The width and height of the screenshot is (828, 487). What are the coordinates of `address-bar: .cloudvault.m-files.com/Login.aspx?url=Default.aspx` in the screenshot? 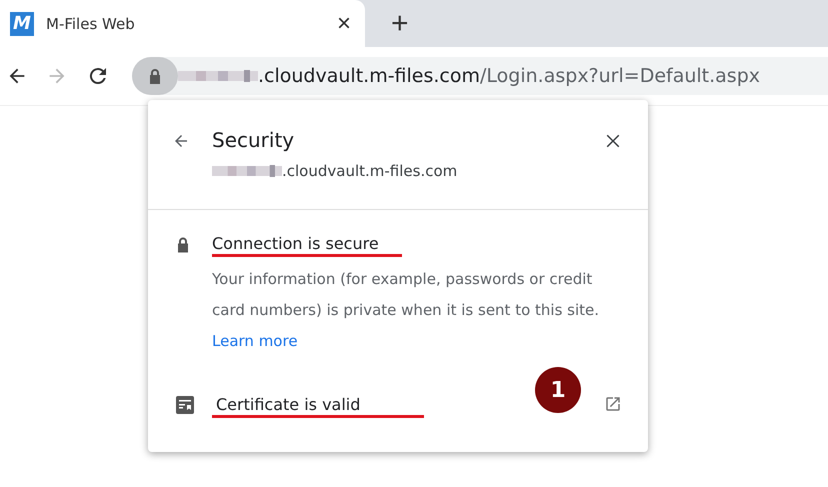 It's located at (480, 76).